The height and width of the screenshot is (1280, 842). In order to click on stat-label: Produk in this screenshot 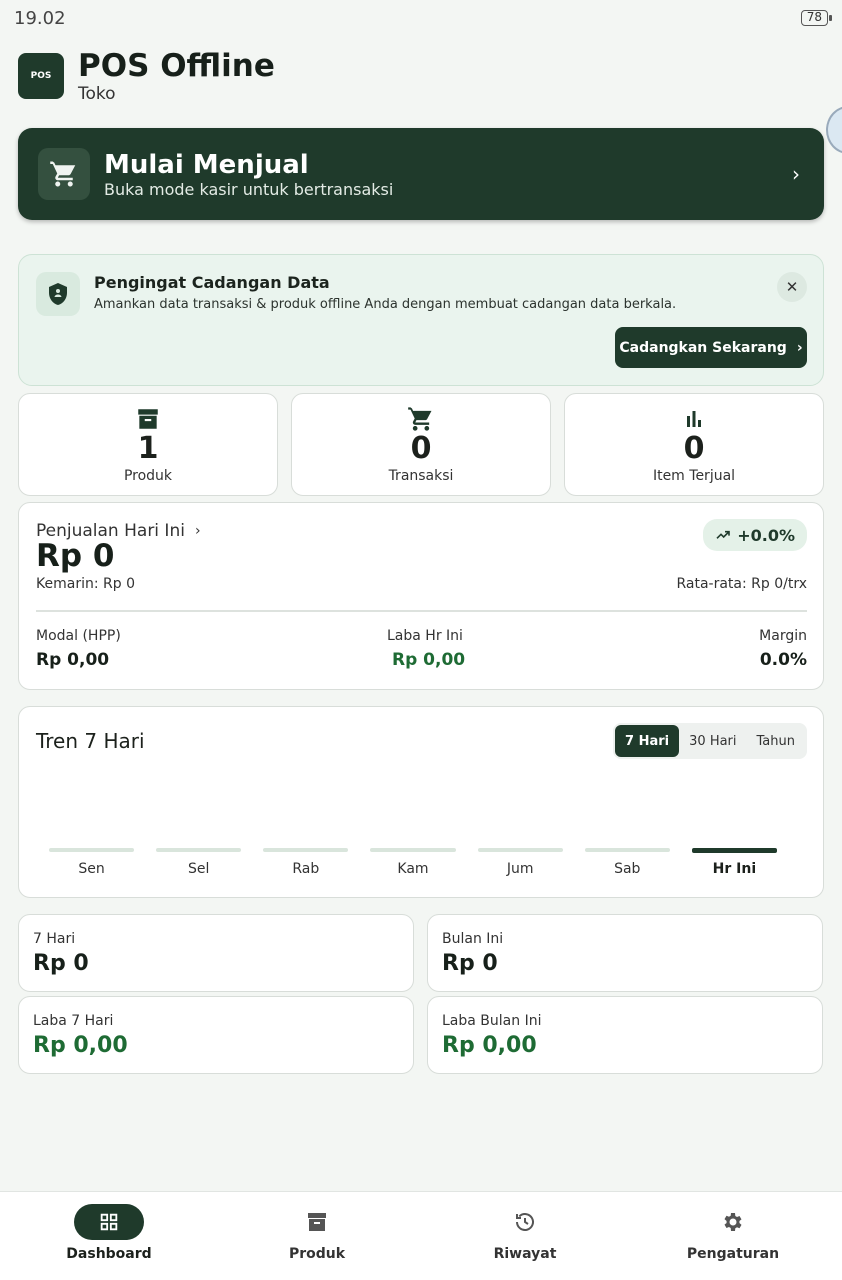, I will do `click(148, 476)`.